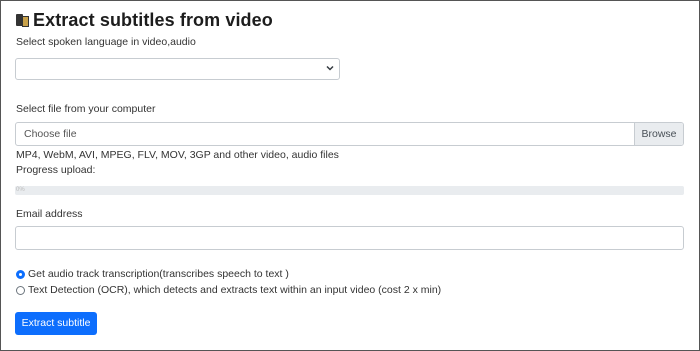 The height and width of the screenshot is (351, 700). I want to click on email-field, so click(349, 238).